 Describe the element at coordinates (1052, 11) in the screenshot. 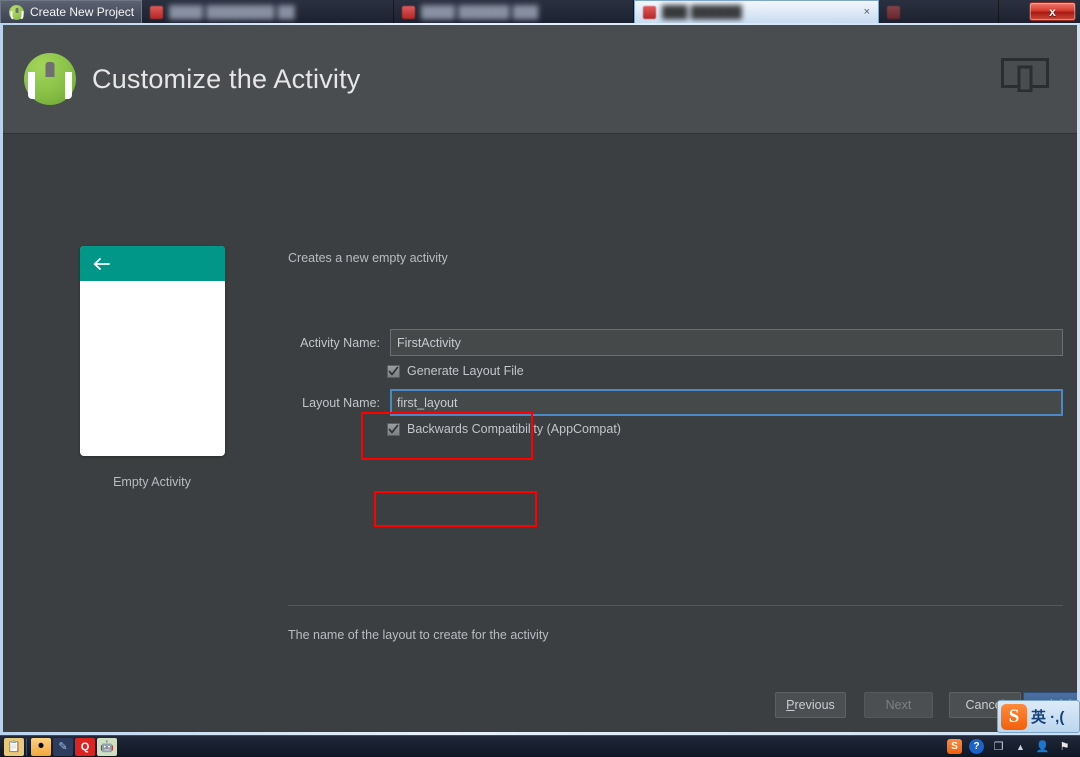

I see `window-close-button: x` at that location.